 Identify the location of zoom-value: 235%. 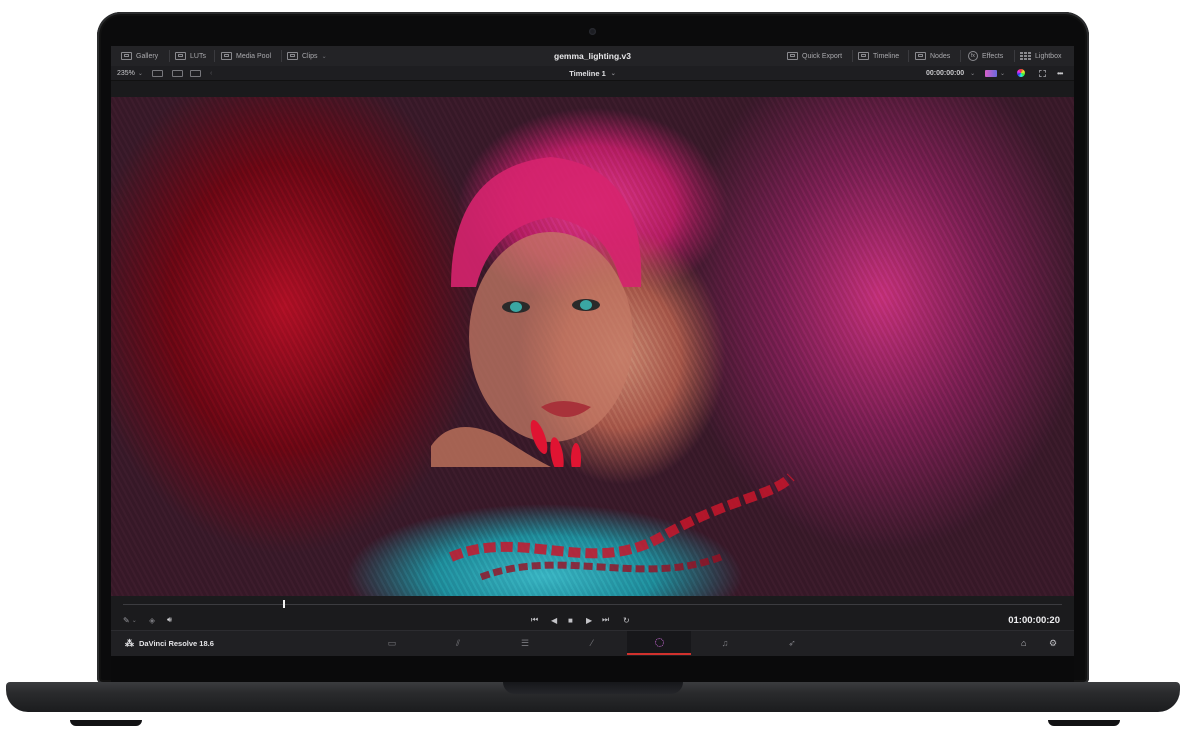
(126, 73).